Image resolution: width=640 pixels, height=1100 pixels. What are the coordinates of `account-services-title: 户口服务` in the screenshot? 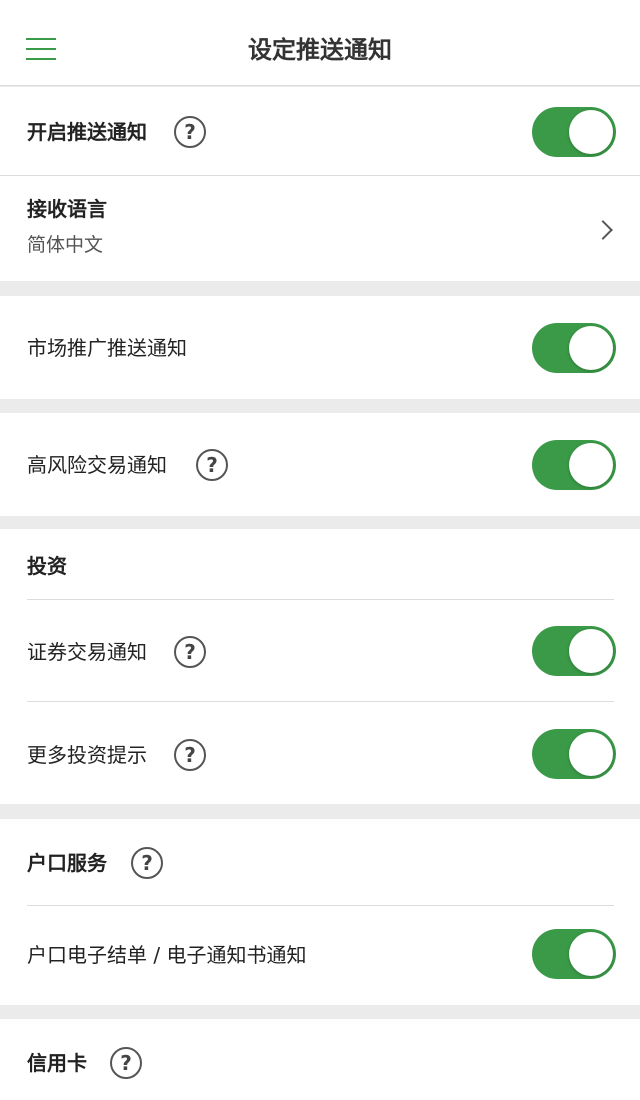 It's located at (67, 863).